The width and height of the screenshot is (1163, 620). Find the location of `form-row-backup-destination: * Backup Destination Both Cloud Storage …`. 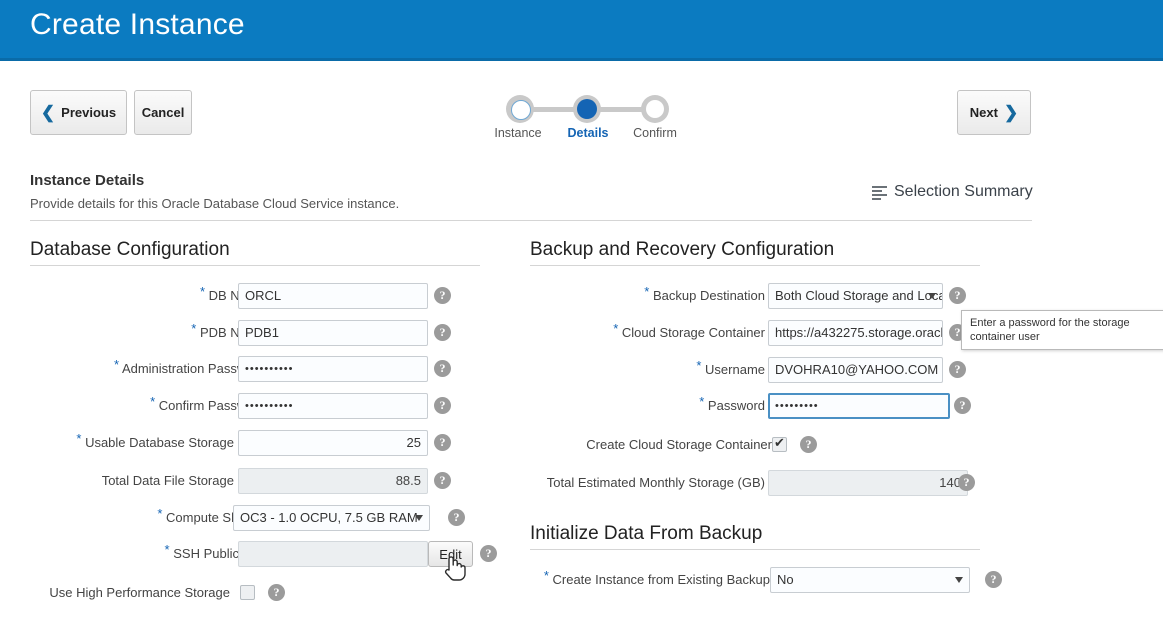

form-row-backup-destination: * Backup Destination Both Cloud Storage … is located at coordinates (748, 296).